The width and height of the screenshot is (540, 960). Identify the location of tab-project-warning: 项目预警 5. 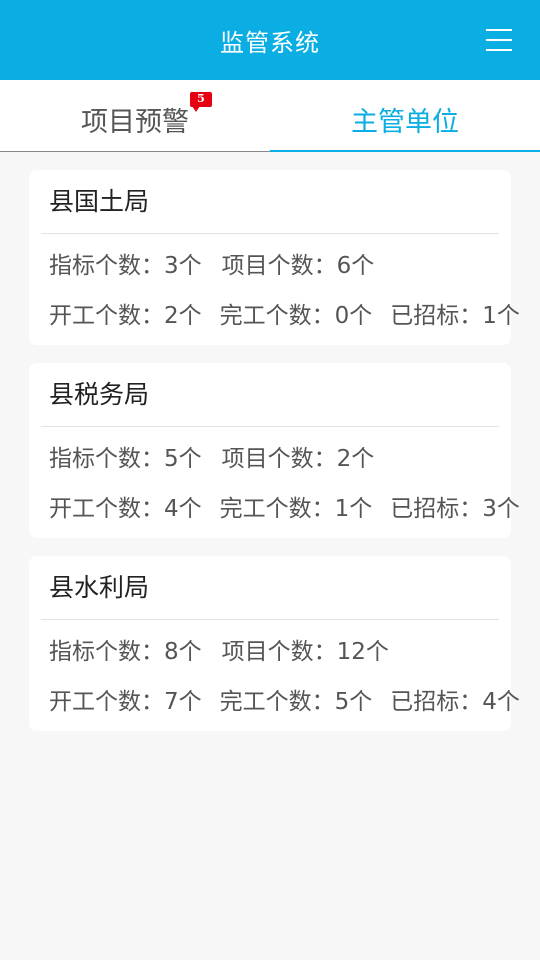
(135, 115).